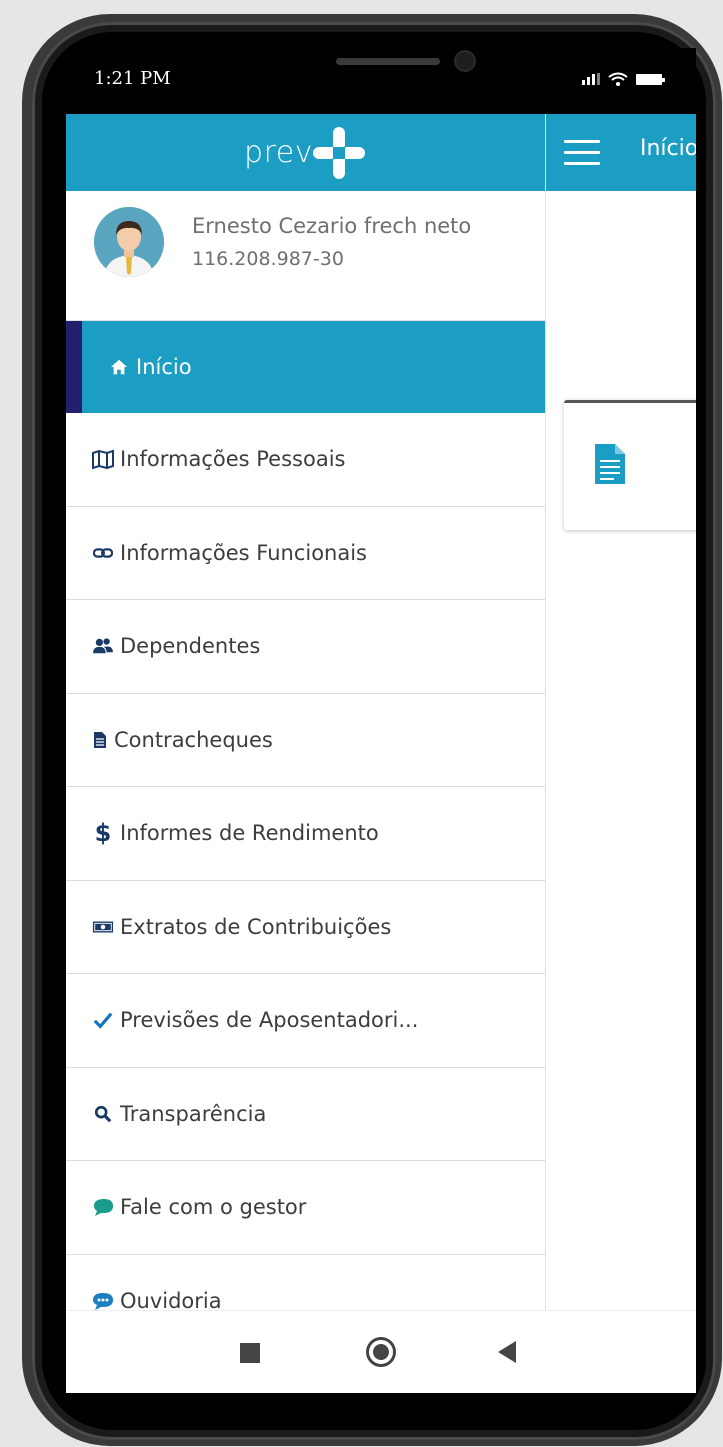  What do you see at coordinates (132, 78) in the screenshot?
I see `status-time: 1:21 PM` at bounding box center [132, 78].